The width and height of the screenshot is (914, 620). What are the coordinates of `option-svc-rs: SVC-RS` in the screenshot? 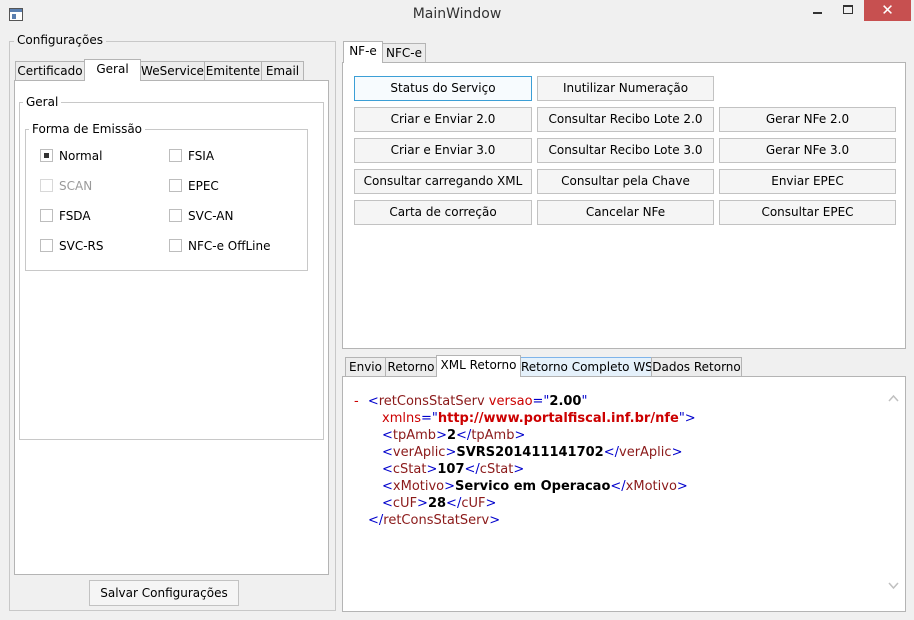 It's located at (100, 246).